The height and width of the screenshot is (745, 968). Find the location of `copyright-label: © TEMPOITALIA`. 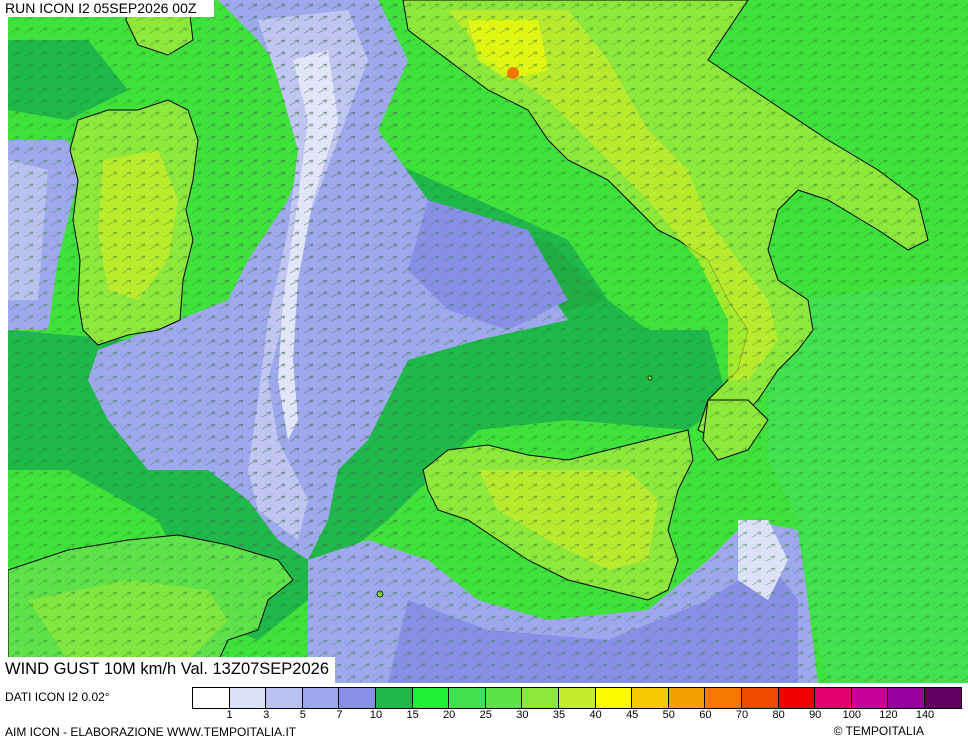

copyright-label: © TEMPOITALIA is located at coordinates (878, 731).